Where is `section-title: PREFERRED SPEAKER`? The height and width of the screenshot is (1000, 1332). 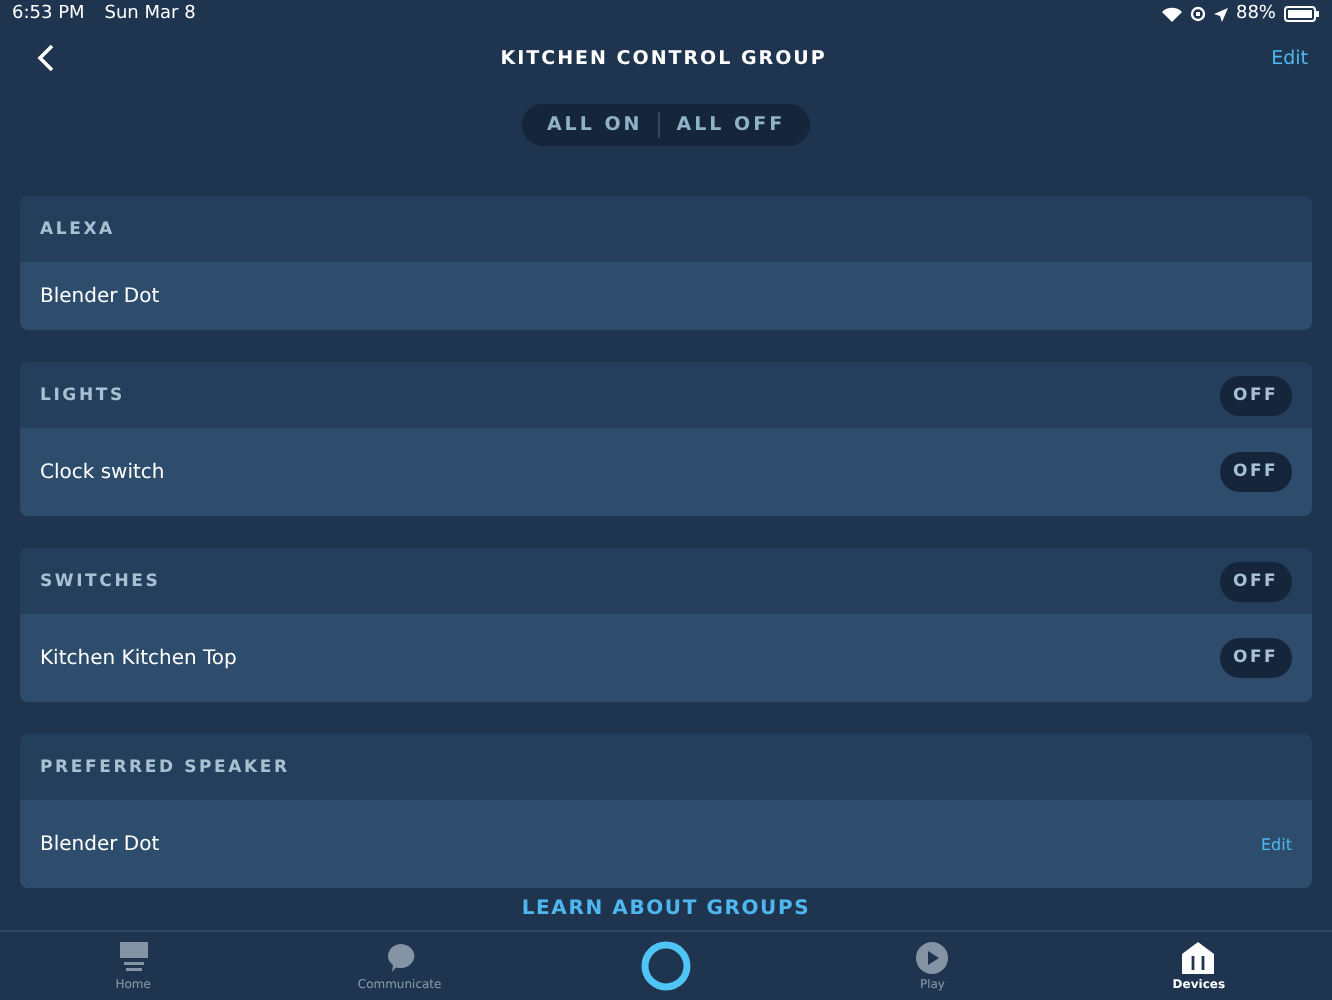 section-title: PREFERRED SPEAKER is located at coordinates (165, 767).